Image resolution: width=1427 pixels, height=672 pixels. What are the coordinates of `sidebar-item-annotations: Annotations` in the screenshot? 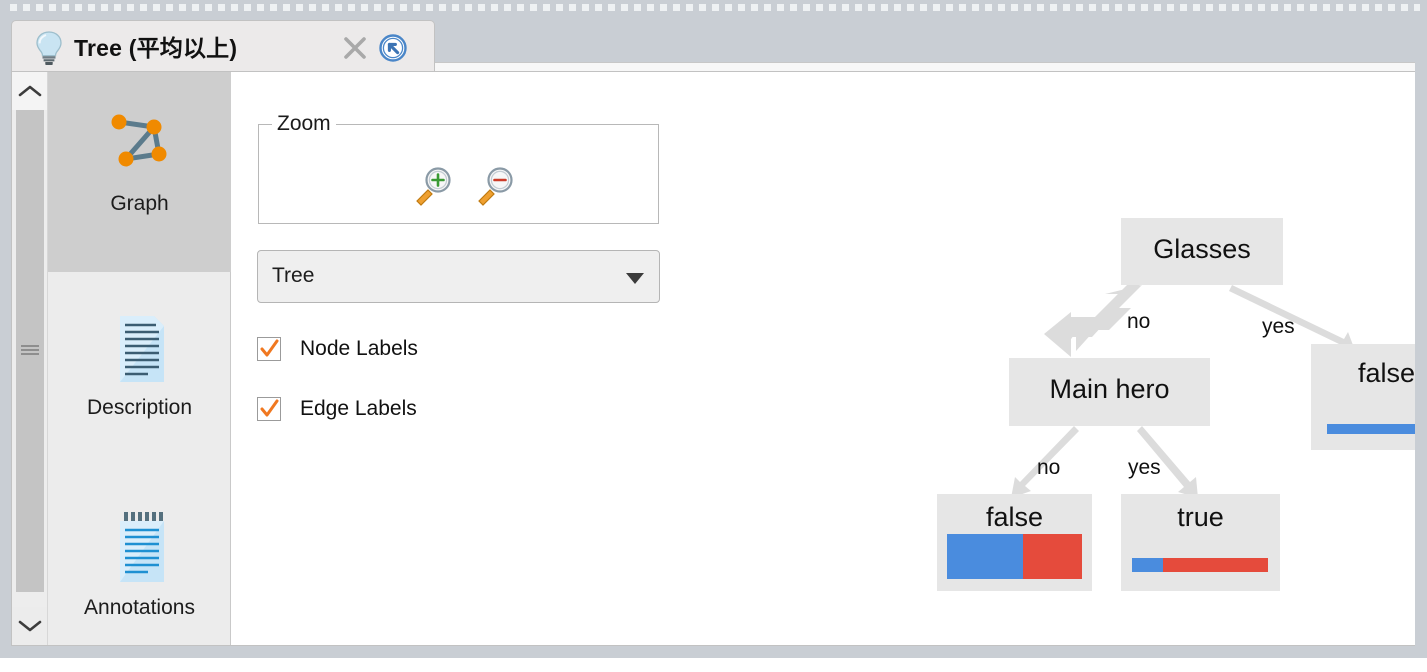 It's located at (139, 572).